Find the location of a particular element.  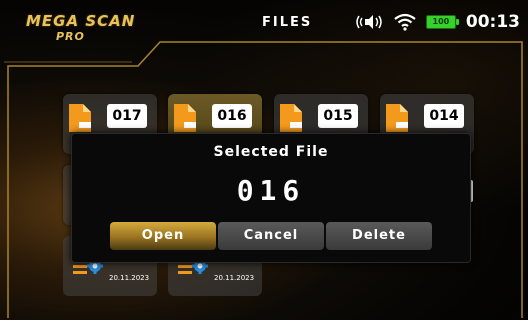

file-number: 017 is located at coordinates (127, 116).